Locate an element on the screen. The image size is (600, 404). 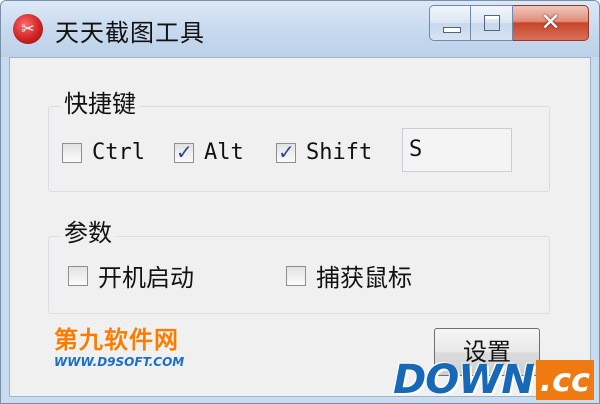
capture-cursor-label: 捕获鼠标 is located at coordinates (364, 278).